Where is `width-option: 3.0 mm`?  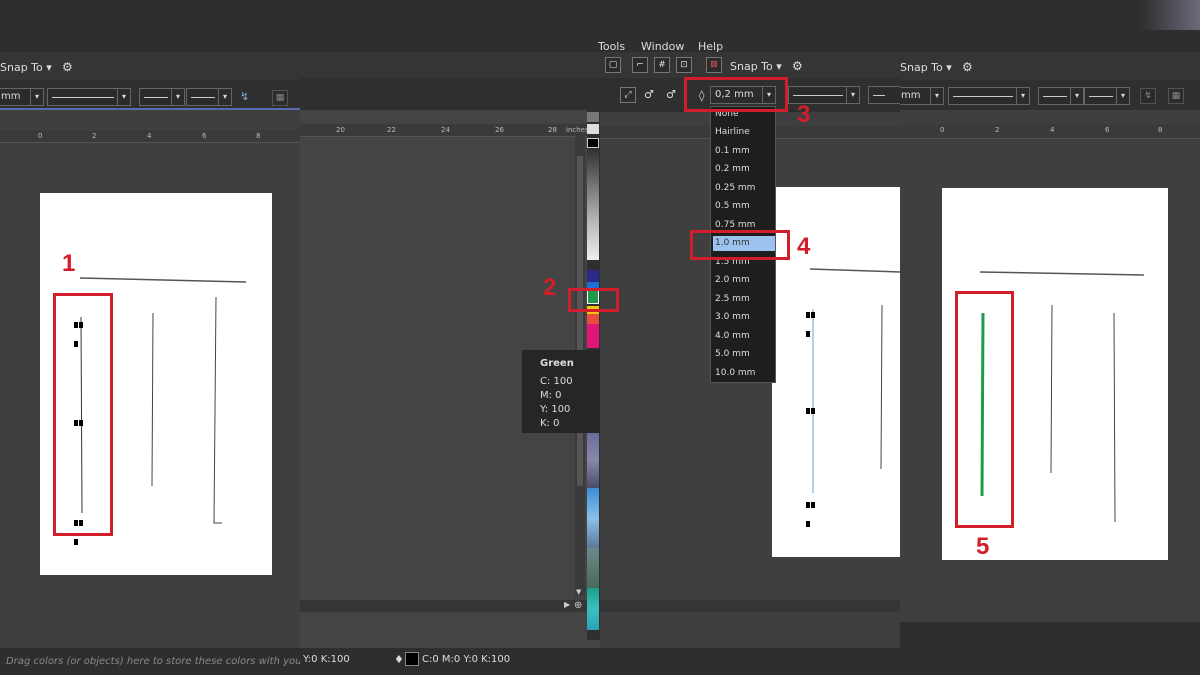 width-option: 3.0 mm is located at coordinates (732, 317).